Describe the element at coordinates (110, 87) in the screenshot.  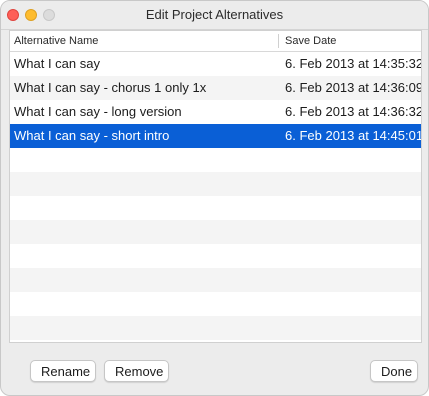
I see `alternative-name-cell: What I can say - chorus 1 only 1x` at that location.